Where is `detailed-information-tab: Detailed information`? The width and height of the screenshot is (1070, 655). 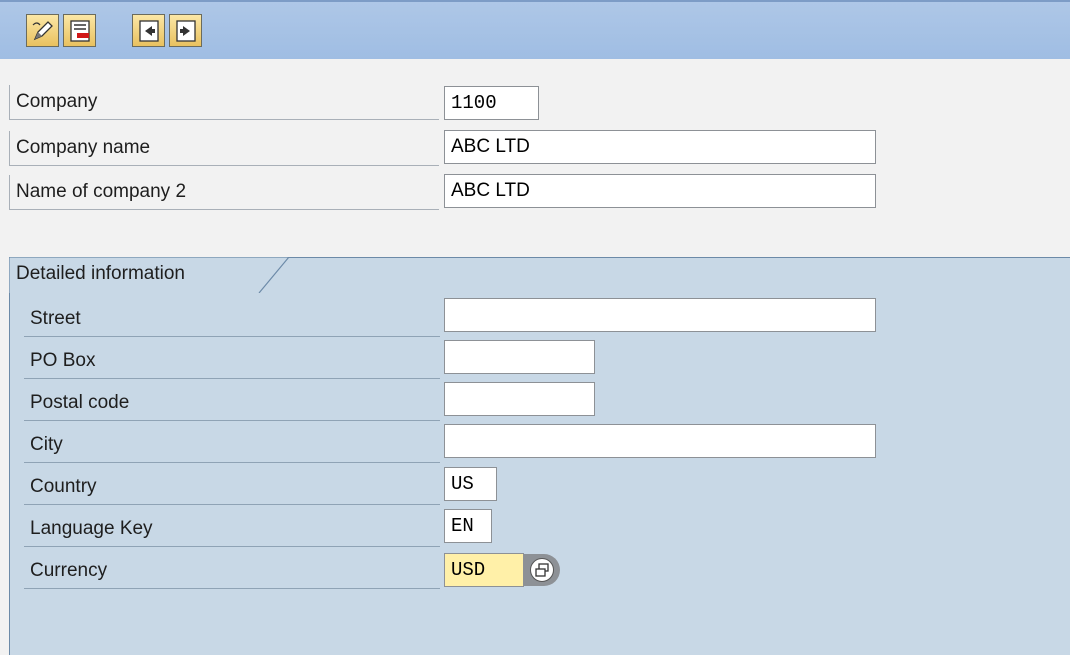
detailed-information-tab: Detailed information is located at coordinates (149, 275).